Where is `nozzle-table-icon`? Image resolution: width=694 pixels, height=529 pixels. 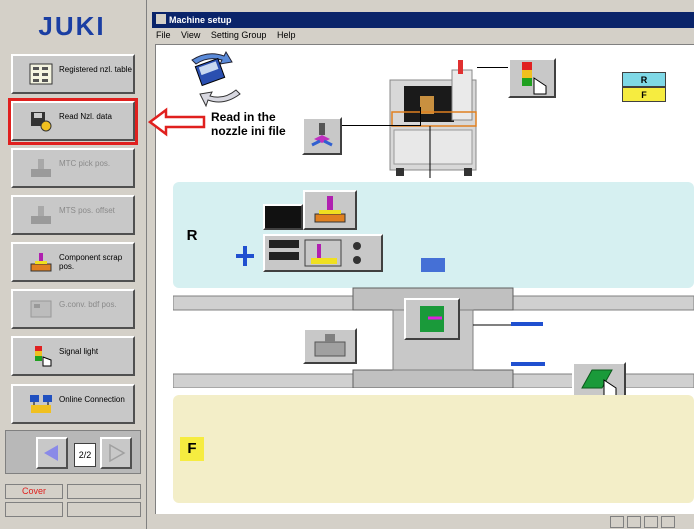 nozzle-table-icon is located at coordinates (41, 74).